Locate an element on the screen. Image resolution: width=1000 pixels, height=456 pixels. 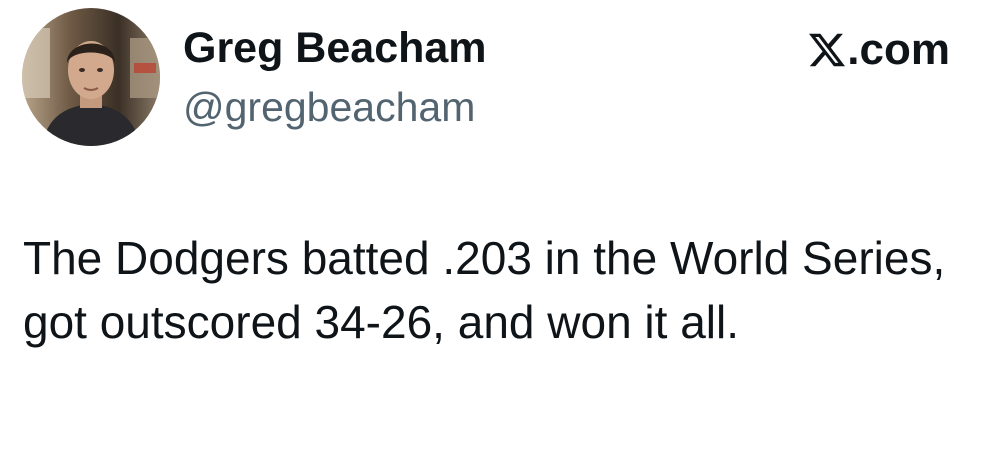
x-logo-icon is located at coordinates (827, 50).